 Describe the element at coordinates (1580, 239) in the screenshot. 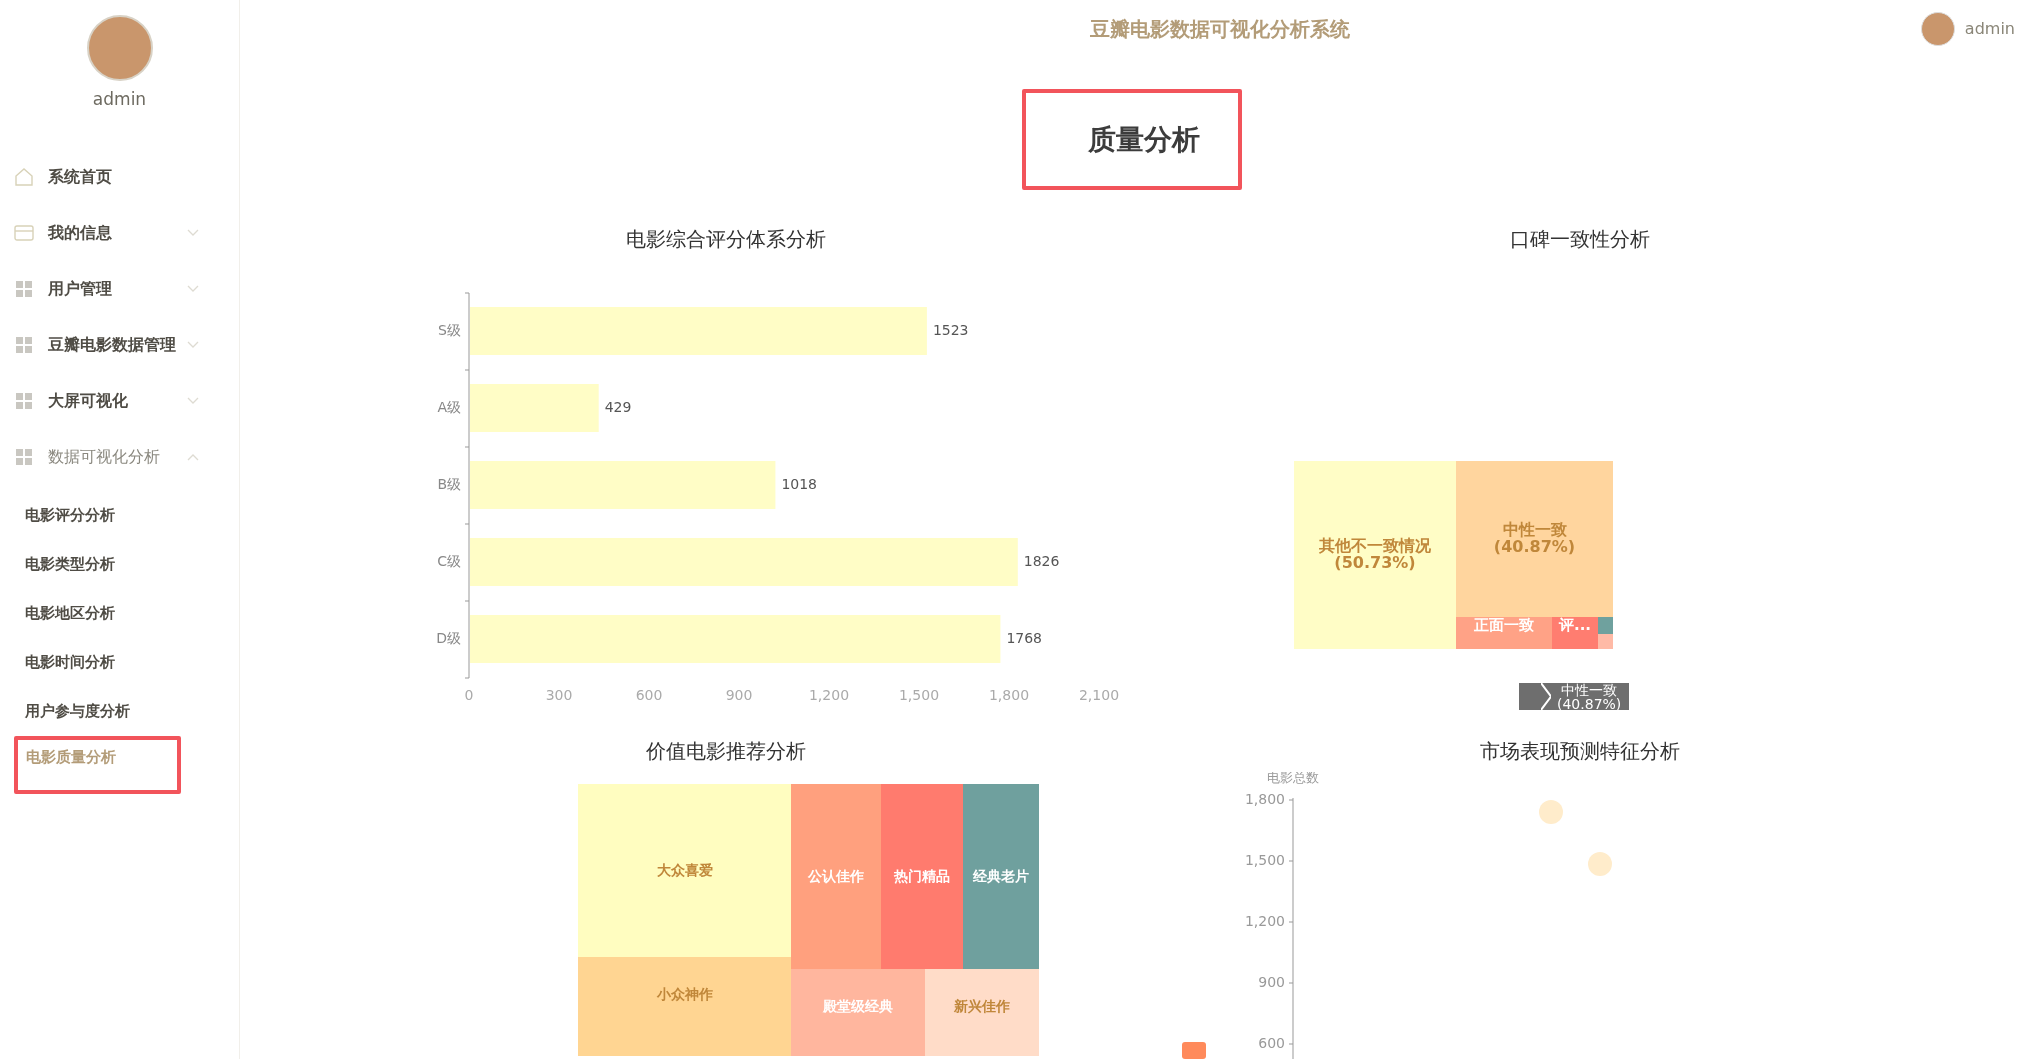

I see `chart-title: 口碑一致性分析` at that location.